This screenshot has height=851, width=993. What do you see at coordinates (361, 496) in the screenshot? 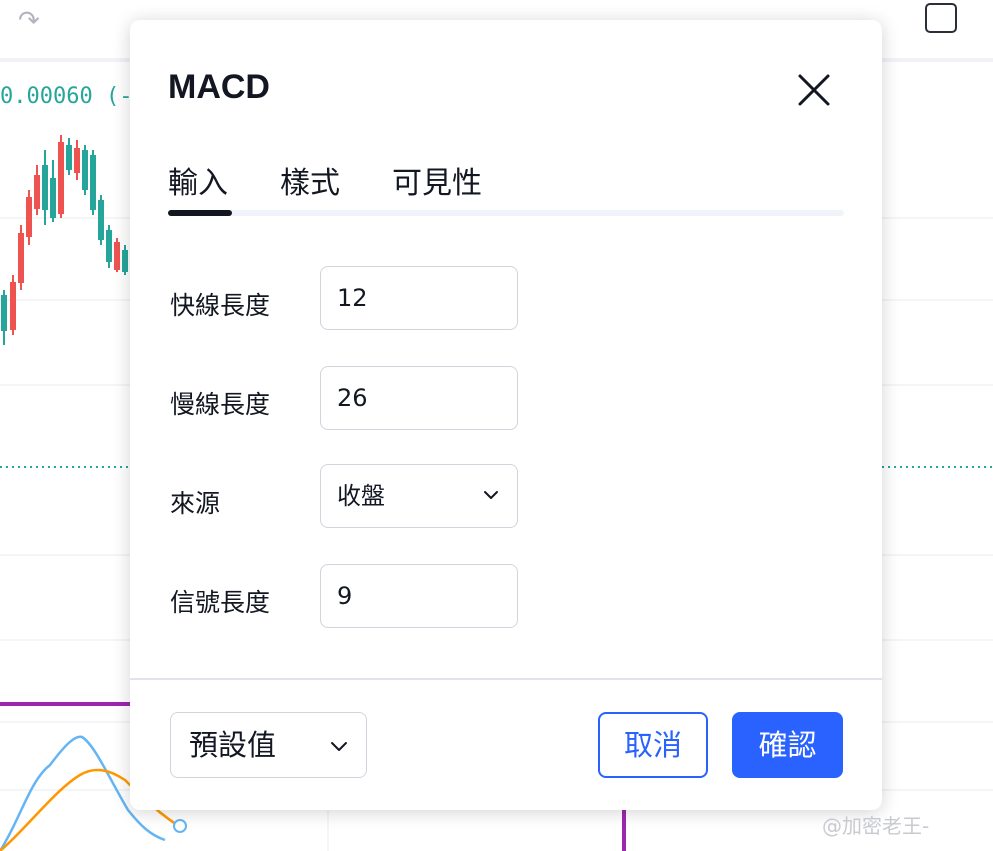
I see `source-value: 收盤` at bounding box center [361, 496].